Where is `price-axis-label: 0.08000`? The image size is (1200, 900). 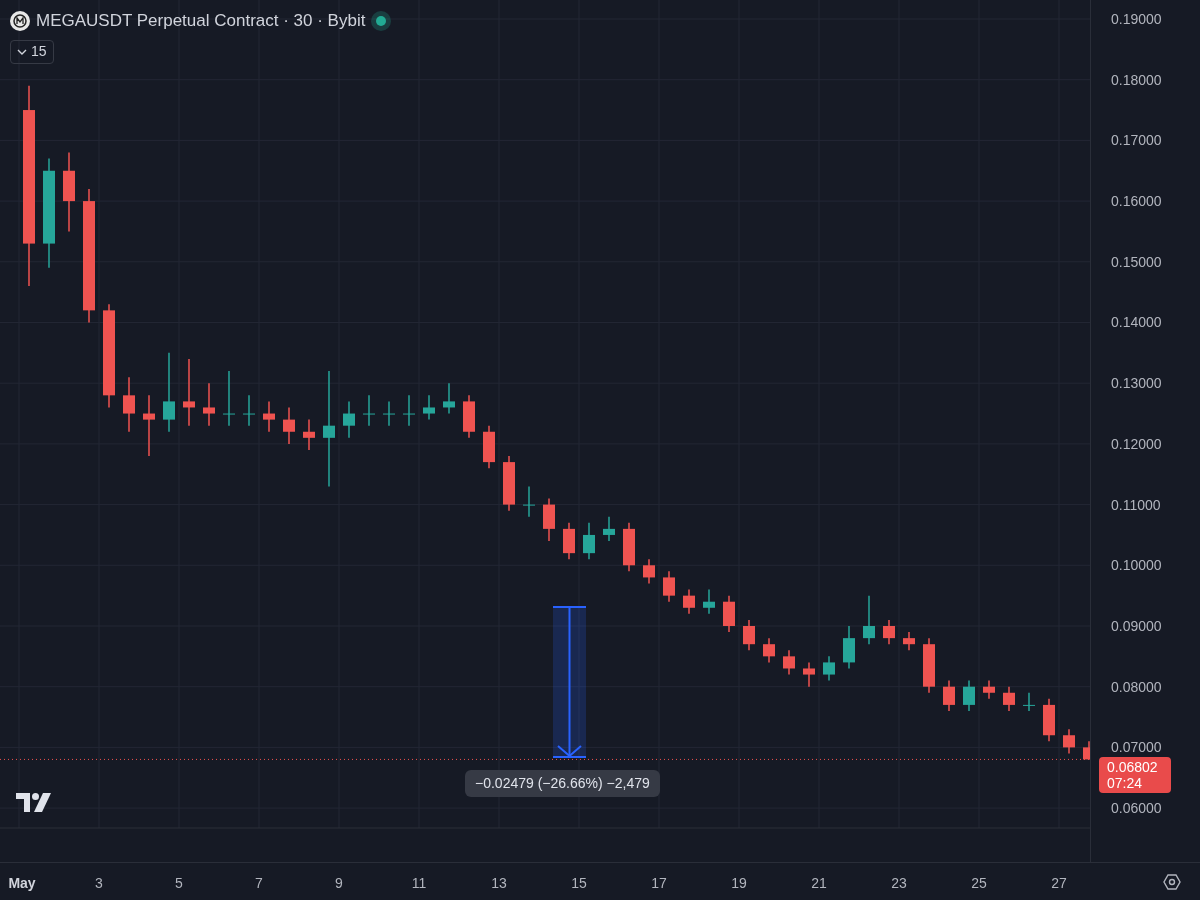
price-axis-label: 0.08000 is located at coordinates (1136, 686).